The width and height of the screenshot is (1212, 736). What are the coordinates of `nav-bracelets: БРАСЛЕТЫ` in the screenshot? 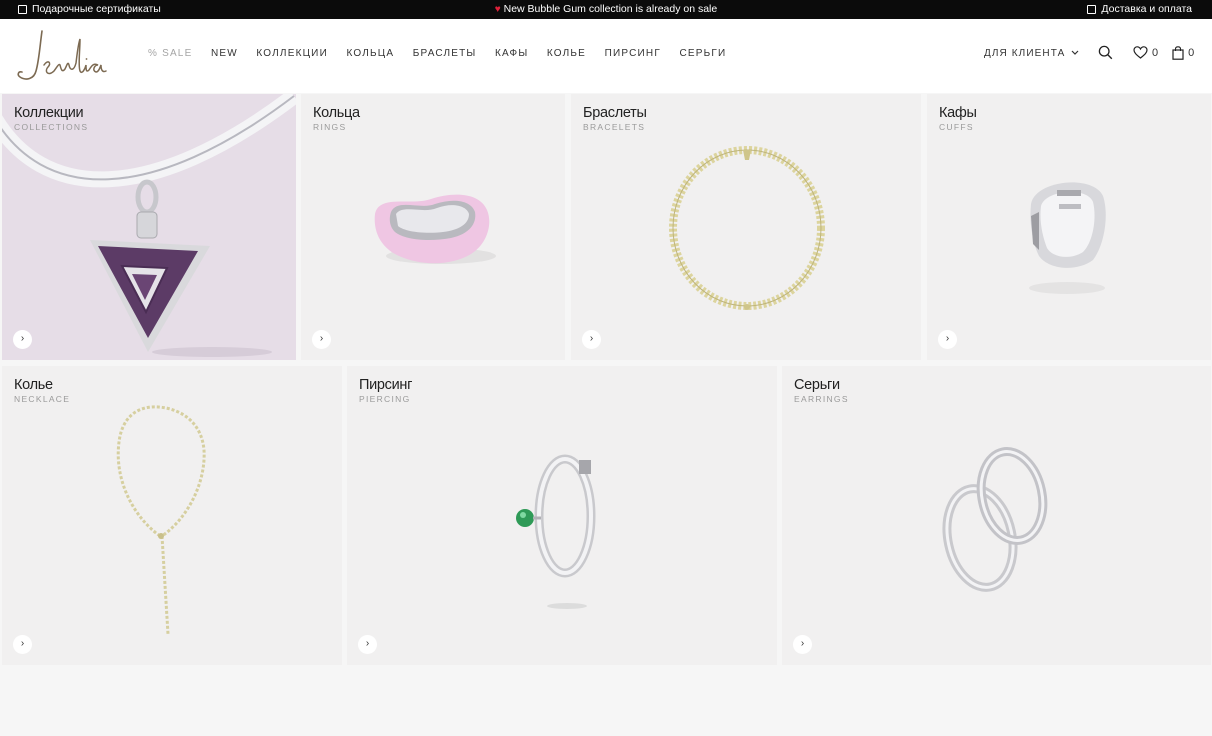 It's located at (445, 53).